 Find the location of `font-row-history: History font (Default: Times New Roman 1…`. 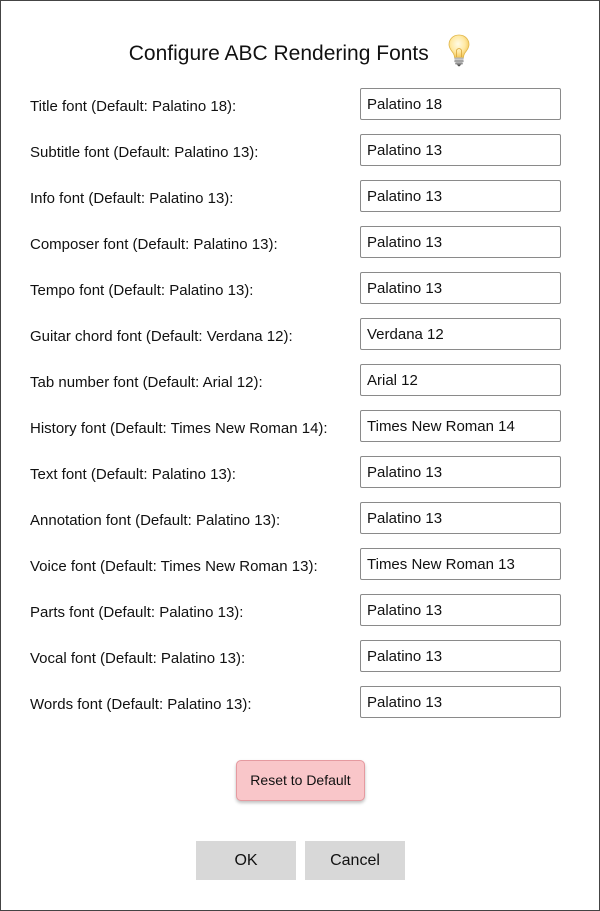

font-row-history: History font (Default: Times New Roman 1… is located at coordinates (295, 426).